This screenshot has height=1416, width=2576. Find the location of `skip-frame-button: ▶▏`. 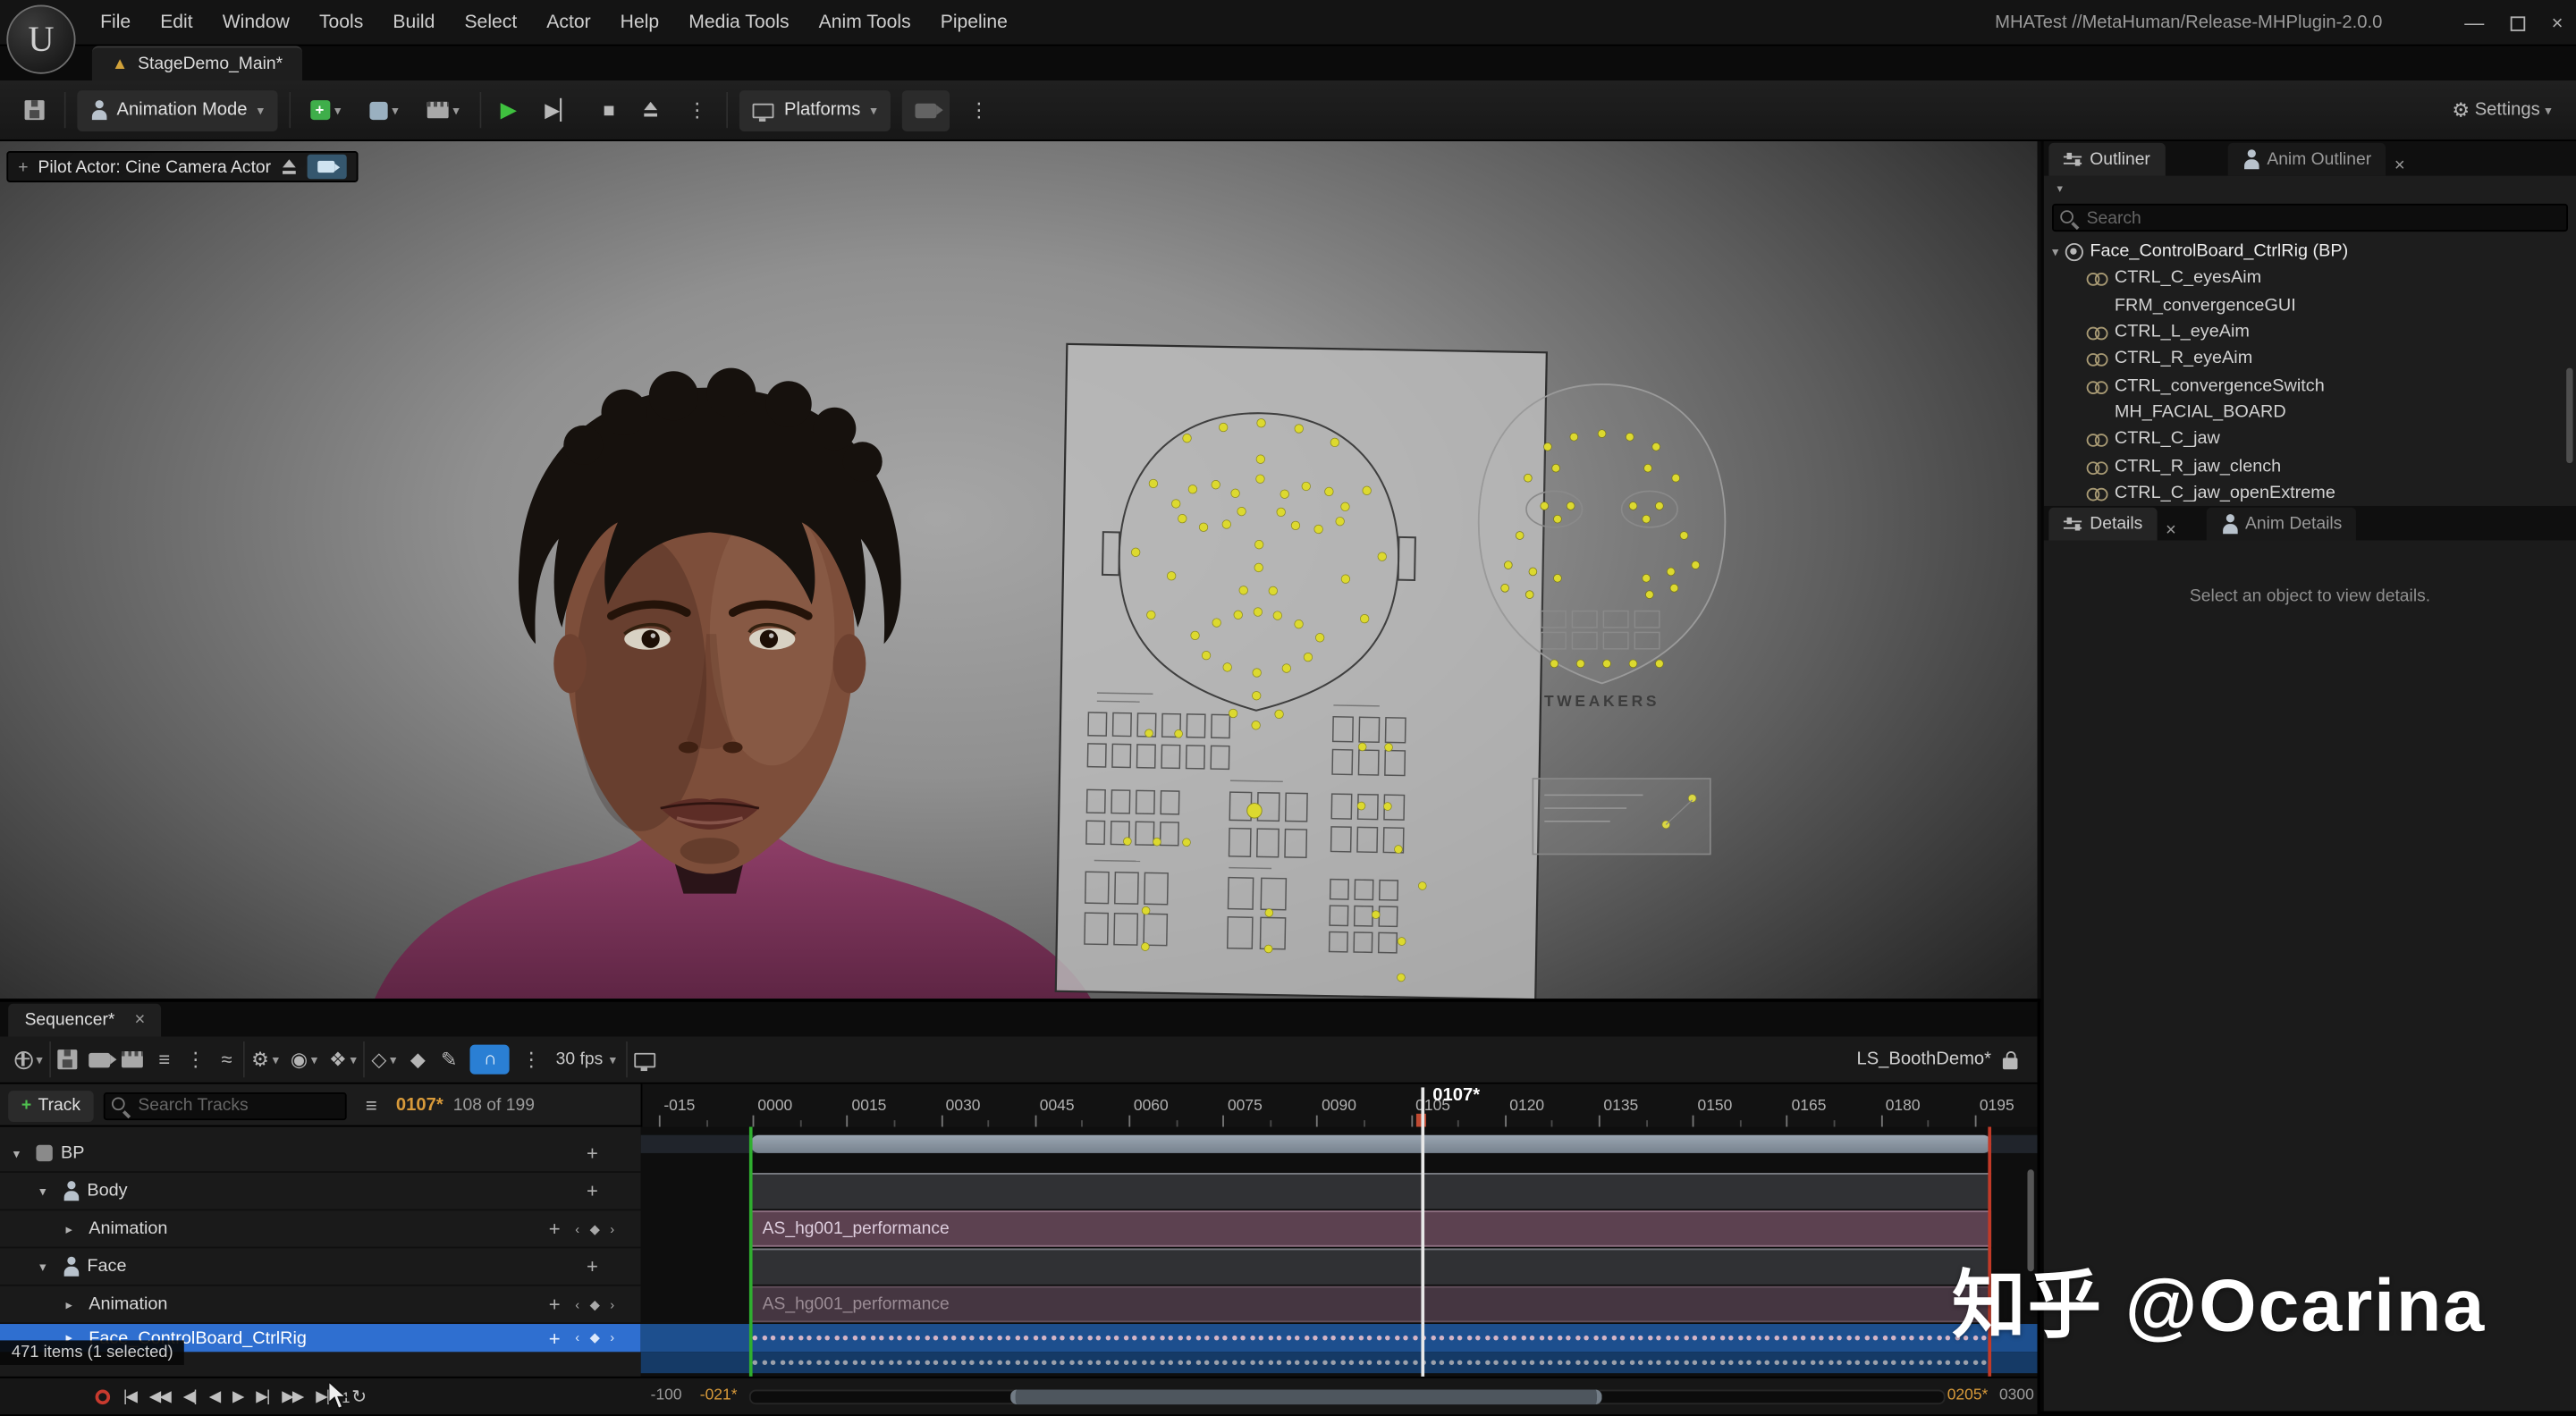

skip-frame-button: ▶▏ is located at coordinates (559, 110).